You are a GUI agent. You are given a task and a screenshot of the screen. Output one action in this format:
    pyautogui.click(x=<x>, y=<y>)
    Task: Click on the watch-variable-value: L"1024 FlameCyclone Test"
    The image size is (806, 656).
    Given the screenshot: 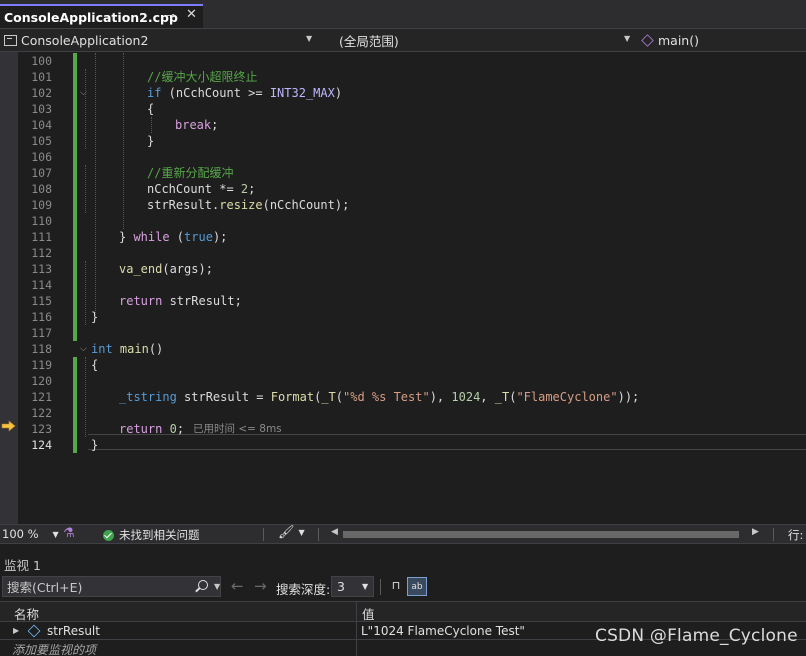 What is the action you would take?
    pyautogui.click(x=443, y=631)
    